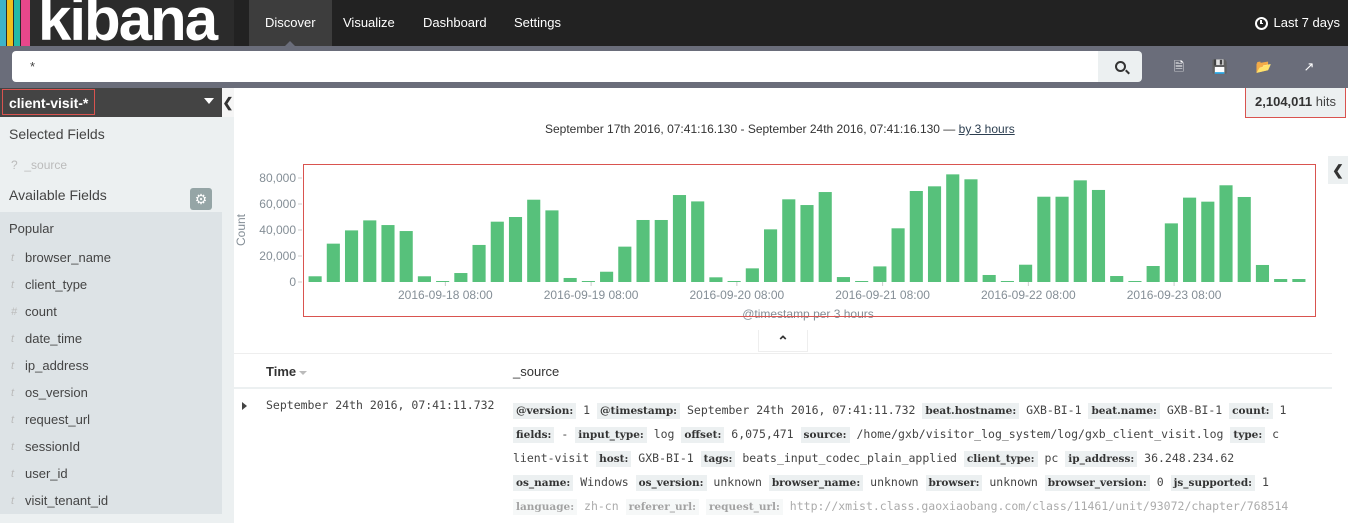  What do you see at coordinates (111, 312) in the screenshot?
I see `field-item-count: # count` at bounding box center [111, 312].